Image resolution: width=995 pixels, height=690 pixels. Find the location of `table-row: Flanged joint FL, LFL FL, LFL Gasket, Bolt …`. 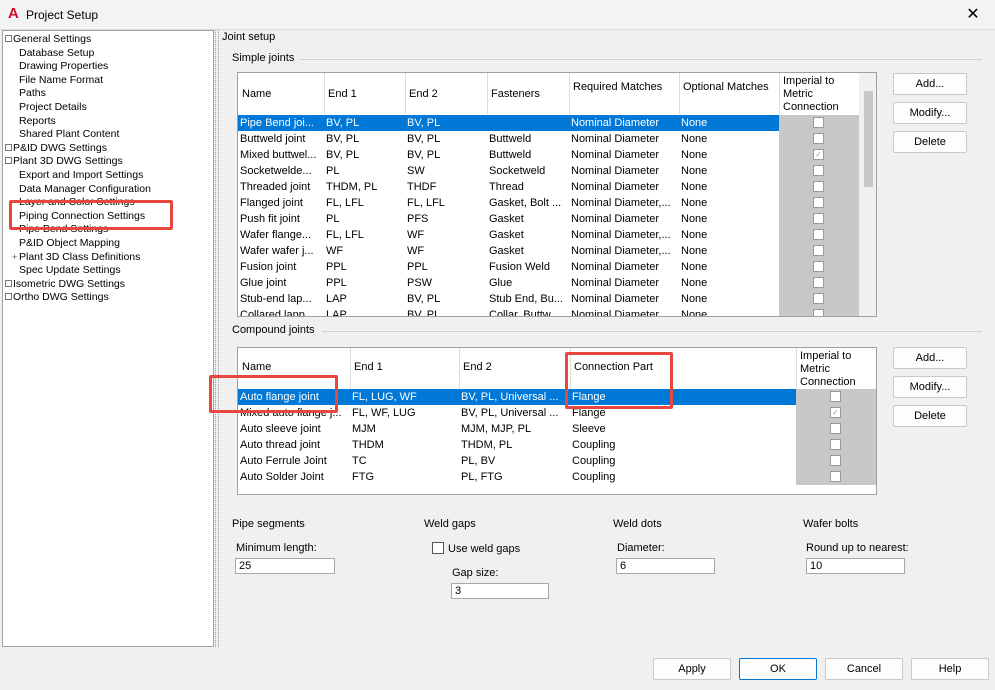

table-row: Flanged joint FL, LFL FL, LFL Gasket, Bolt … is located at coordinates (508, 203).